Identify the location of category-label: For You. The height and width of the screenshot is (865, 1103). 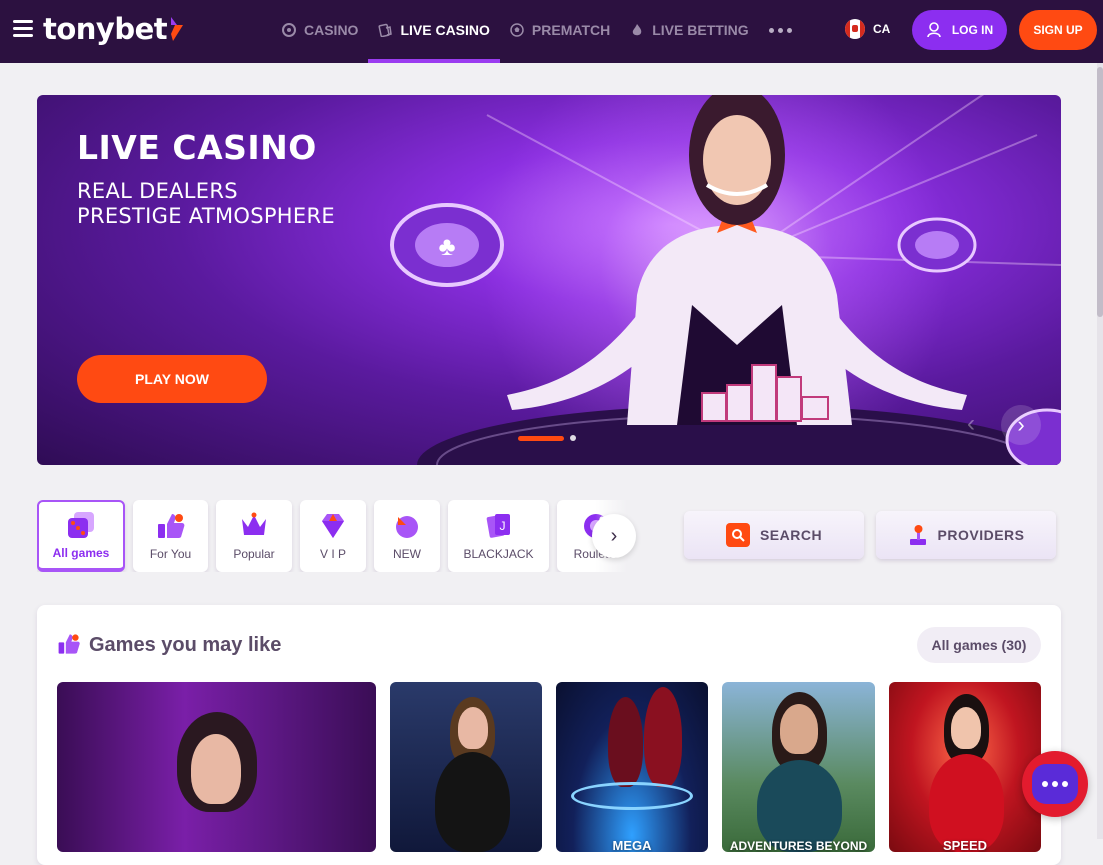
(170, 554).